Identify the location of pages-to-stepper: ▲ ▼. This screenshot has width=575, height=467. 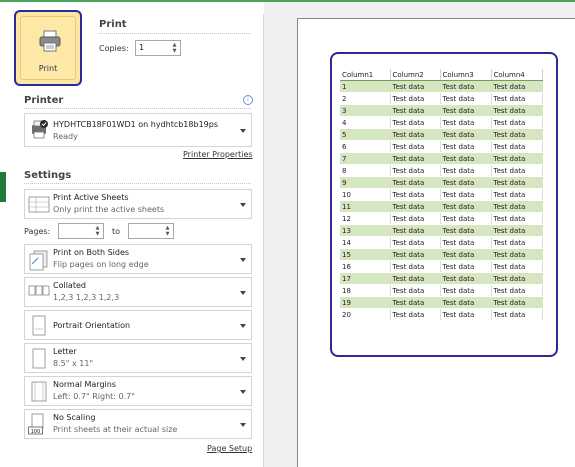
(151, 231).